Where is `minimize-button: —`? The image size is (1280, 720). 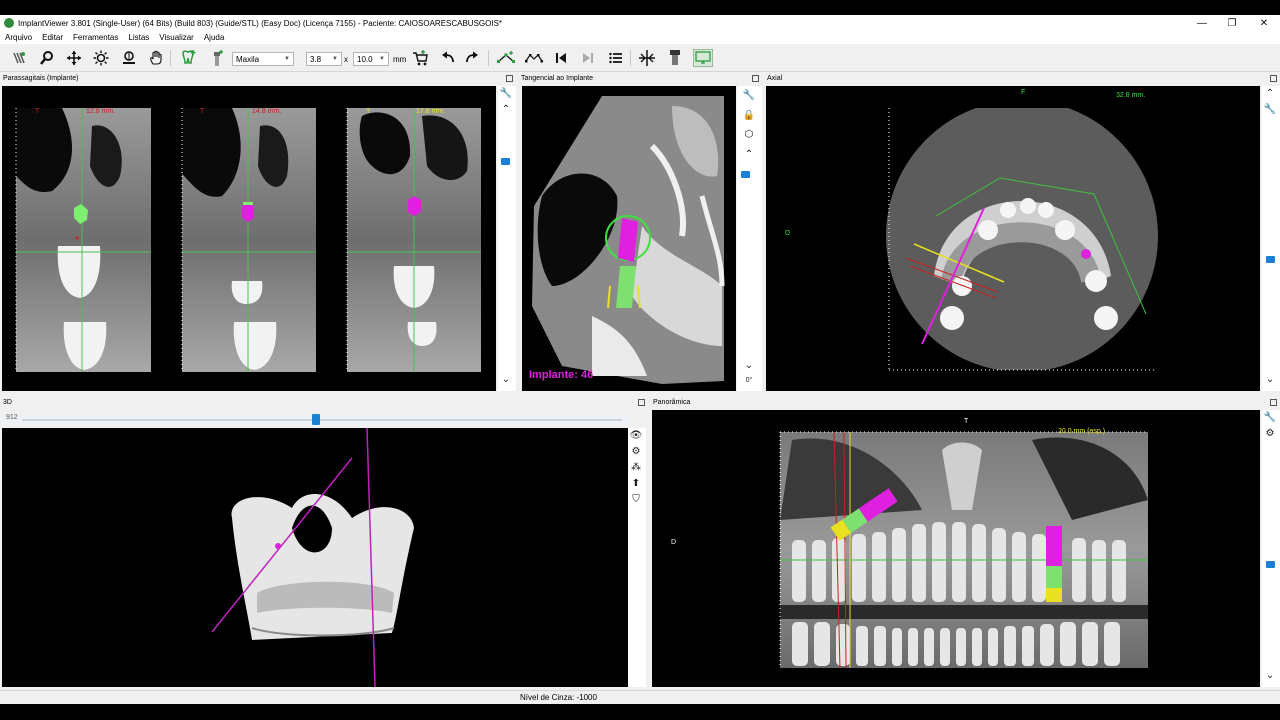 minimize-button: — is located at coordinates (1202, 23).